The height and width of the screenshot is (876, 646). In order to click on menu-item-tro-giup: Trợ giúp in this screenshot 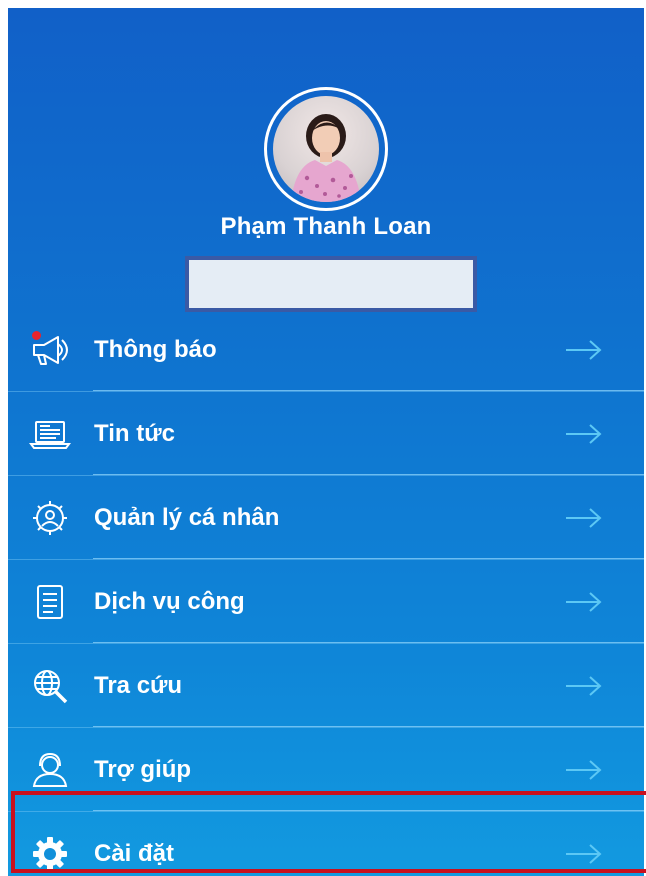, I will do `click(326, 769)`.